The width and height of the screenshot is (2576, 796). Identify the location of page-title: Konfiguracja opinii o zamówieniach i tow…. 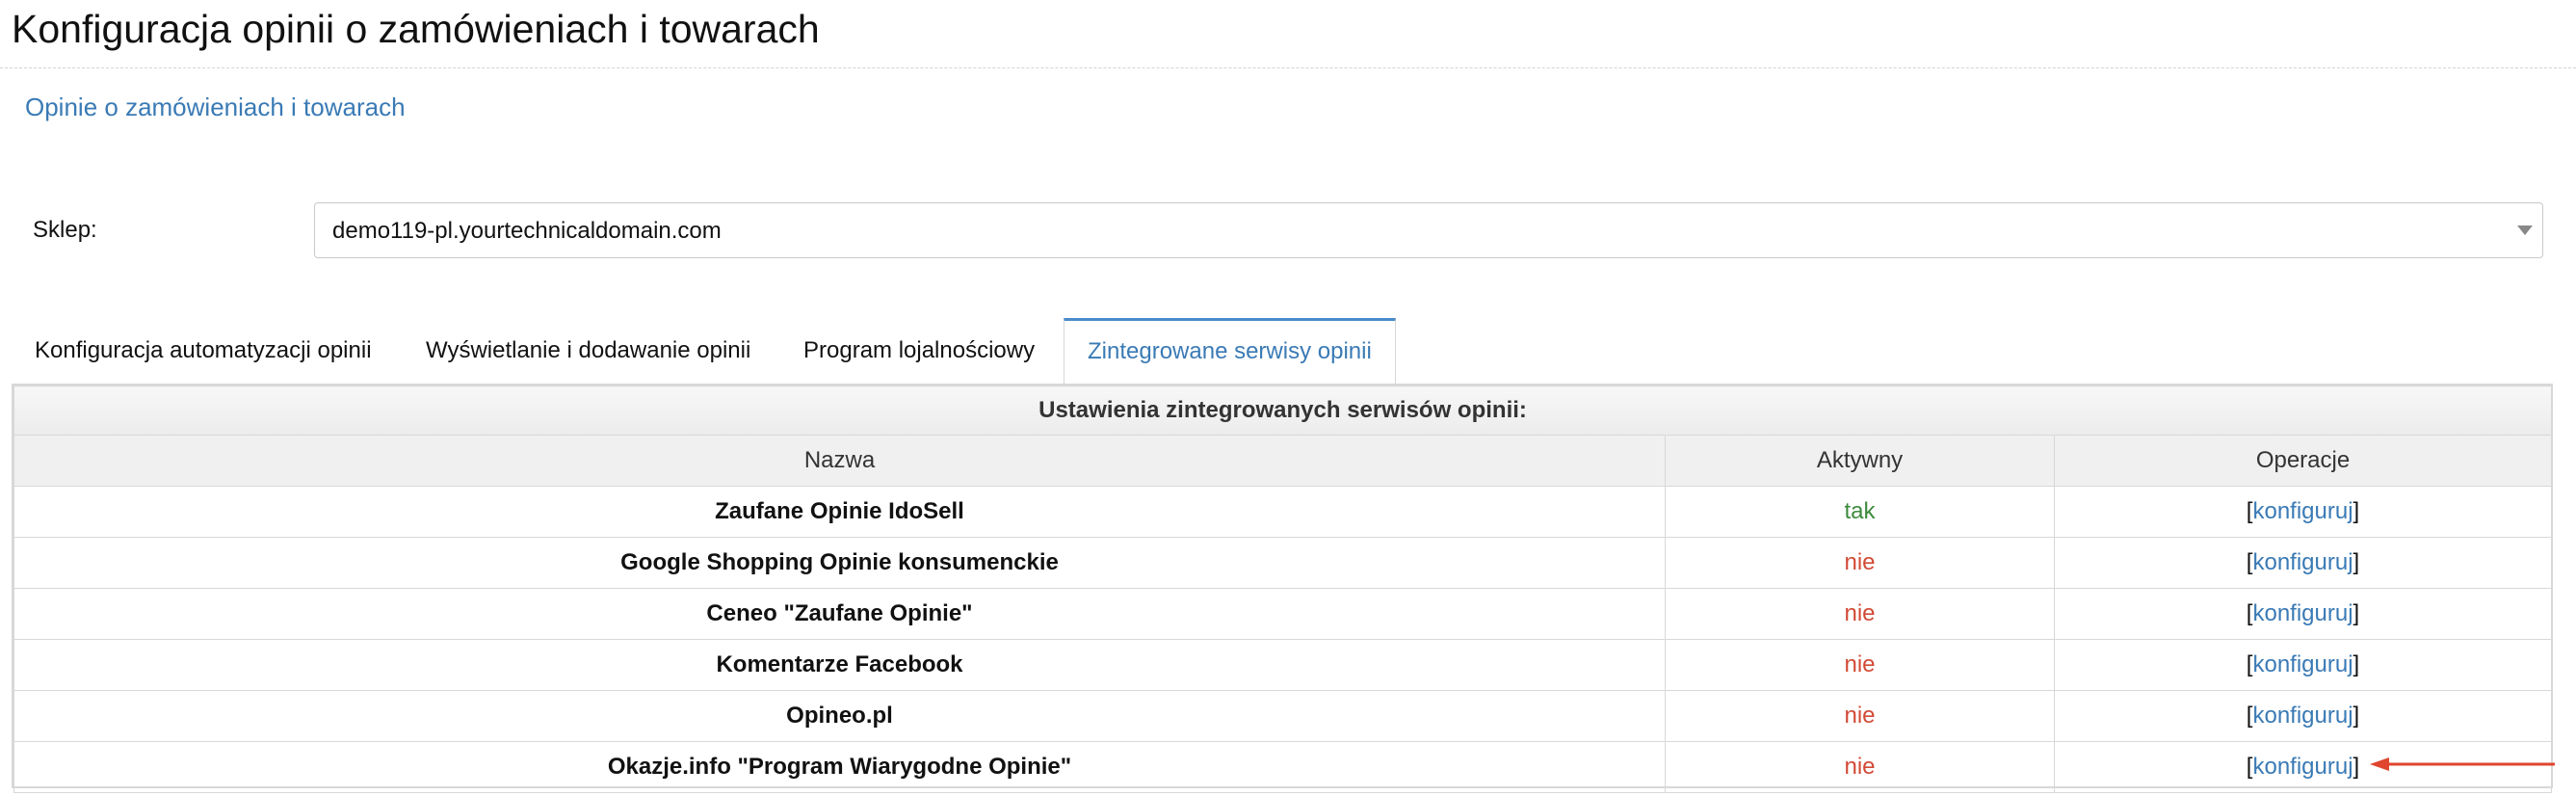
(416, 29).